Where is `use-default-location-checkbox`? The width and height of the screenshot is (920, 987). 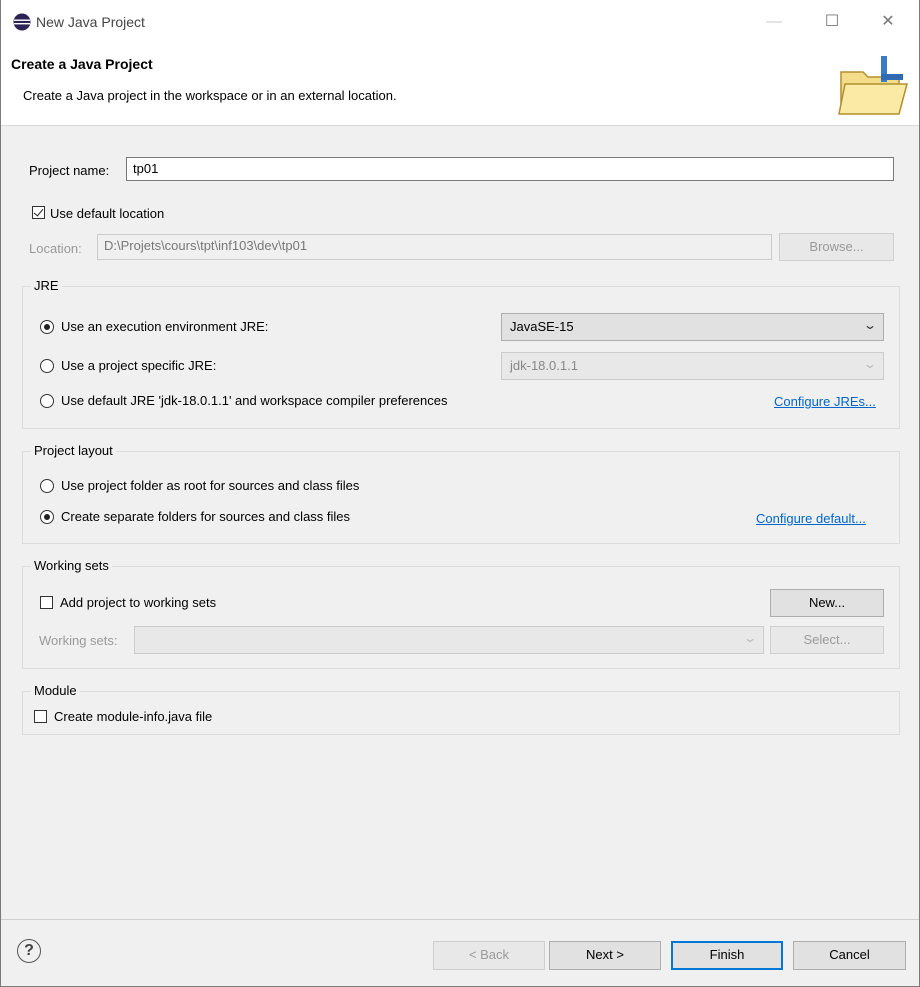
use-default-location-checkbox is located at coordinates (38, 212).